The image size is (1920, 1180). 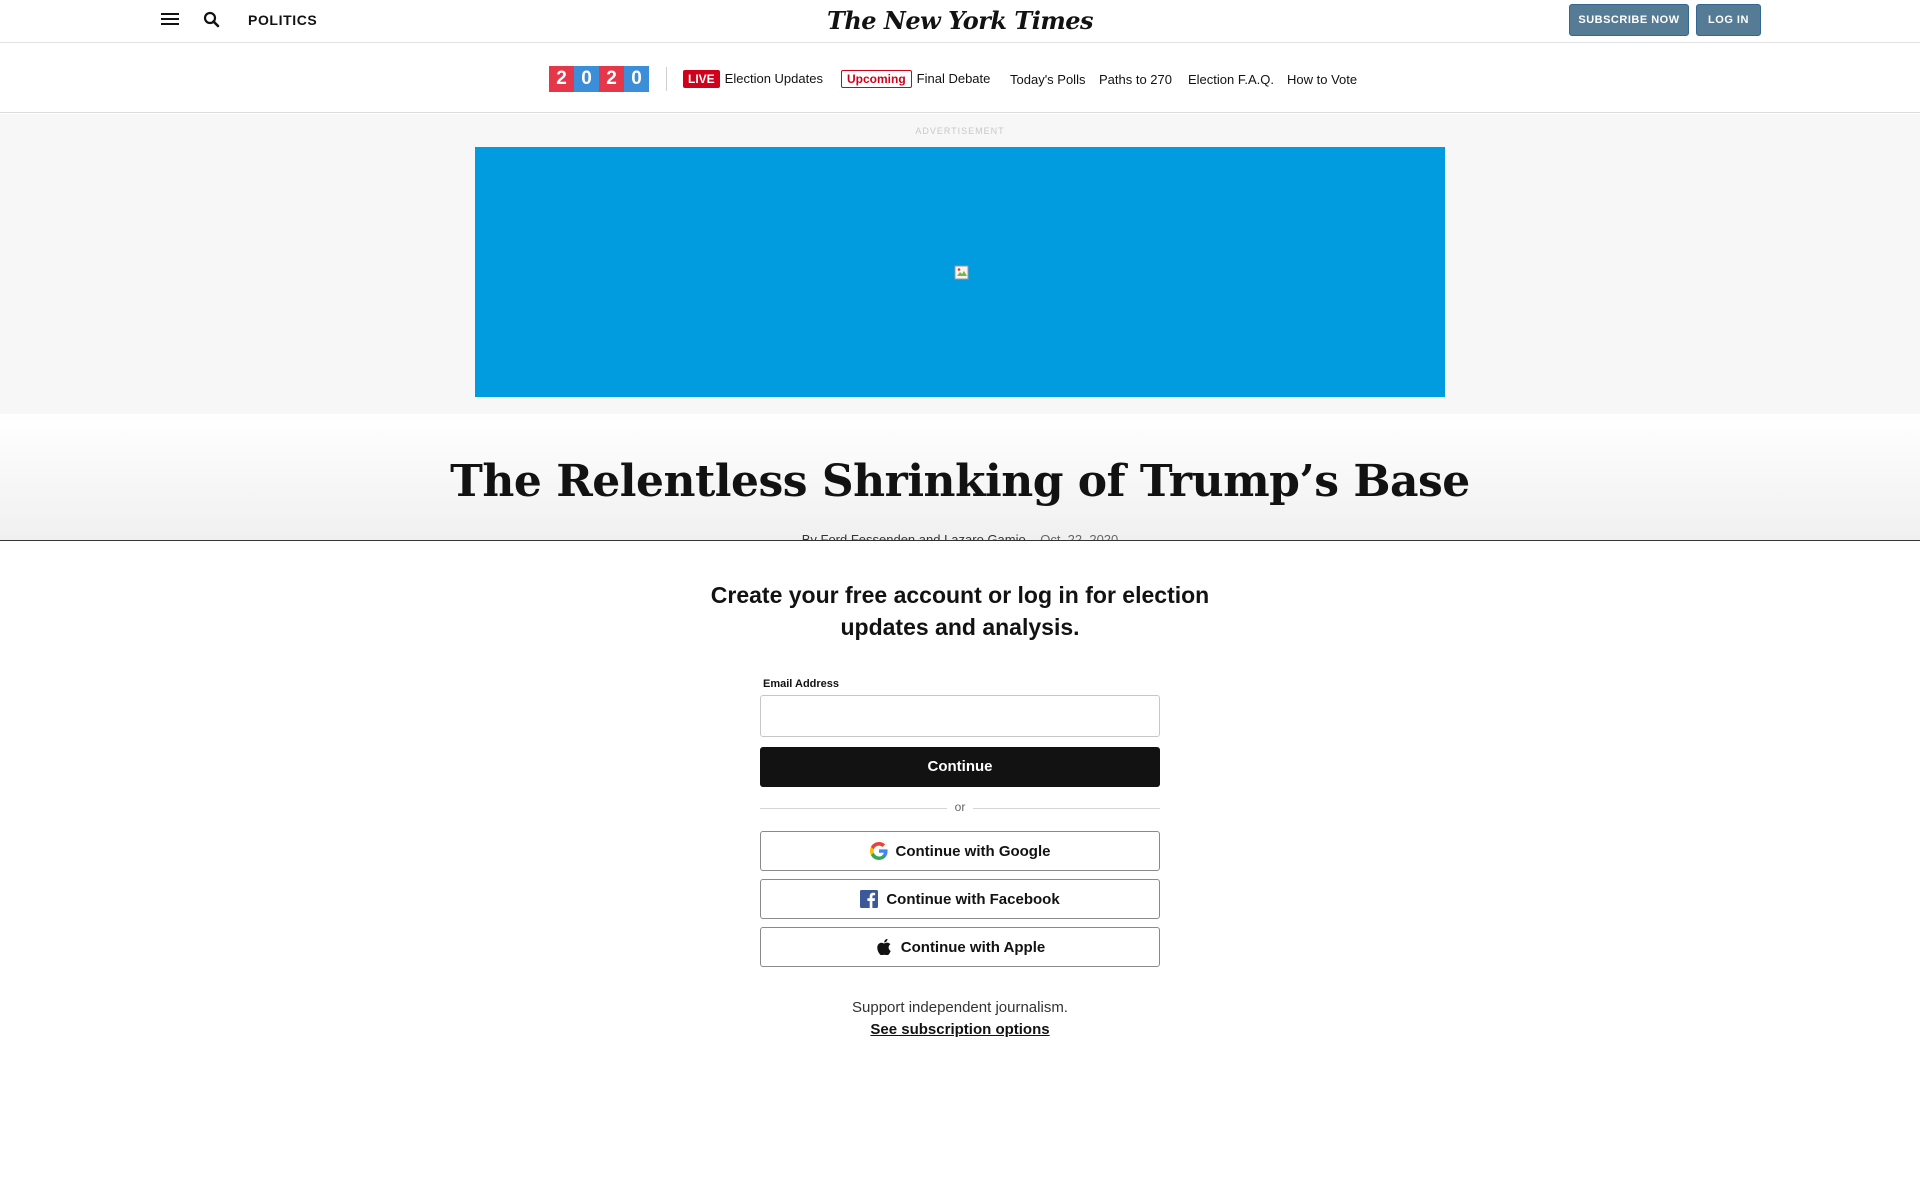 I want to click on continue-with-google-button: Continue with Google, so click(x=960, y=851).